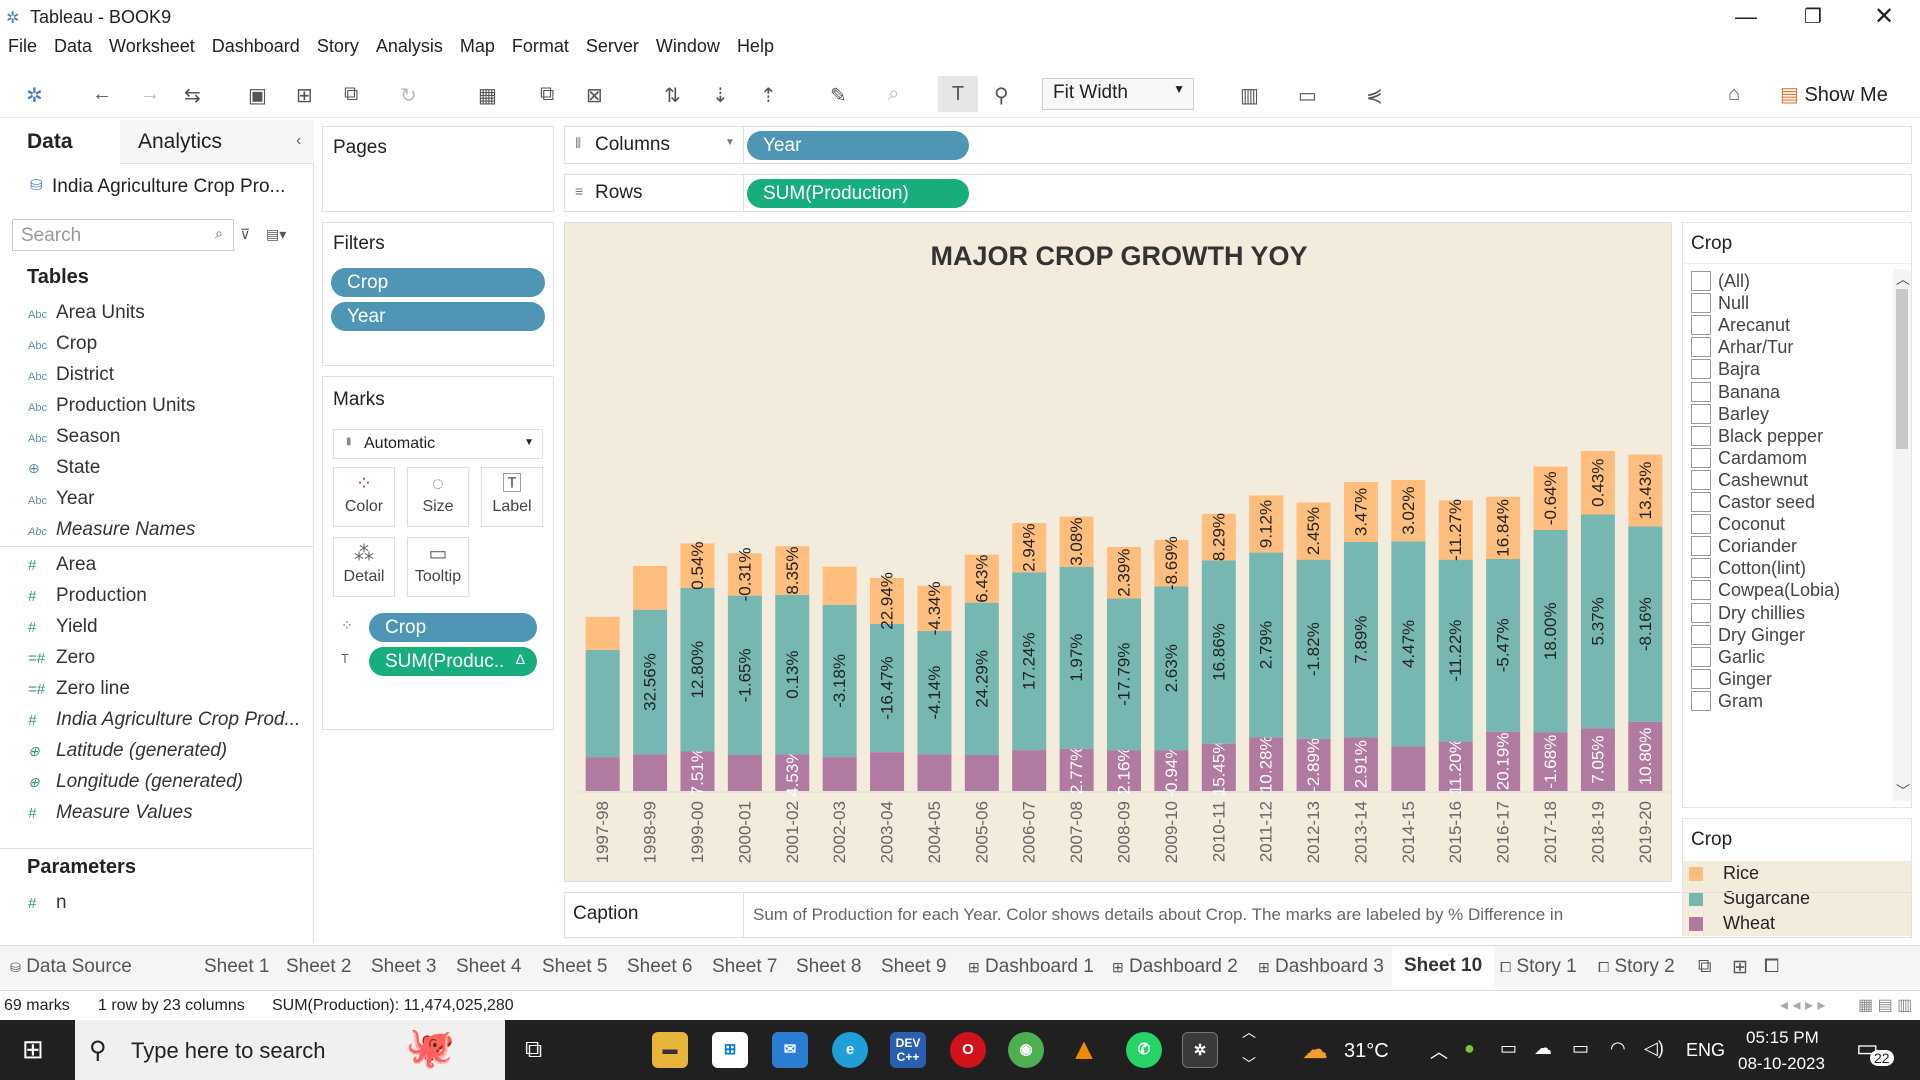 This screenshot has height=1080, width=1920. I want to click on mail-icon: ✉, so click(790, 1050).